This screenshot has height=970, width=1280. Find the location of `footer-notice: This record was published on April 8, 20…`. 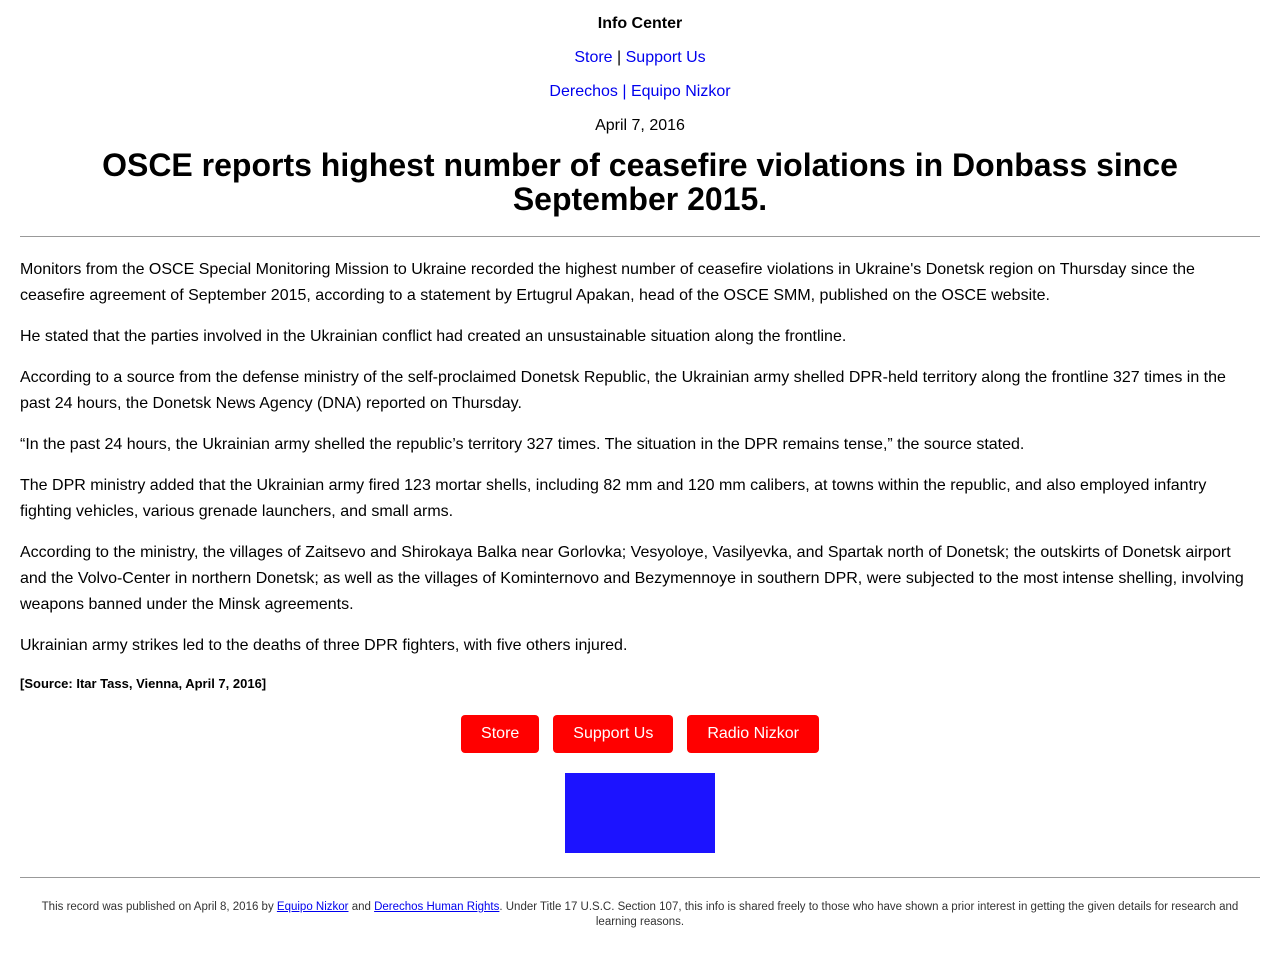

footer-notice: This record was published on April 8, 20… is located at coordinates (640, 914).